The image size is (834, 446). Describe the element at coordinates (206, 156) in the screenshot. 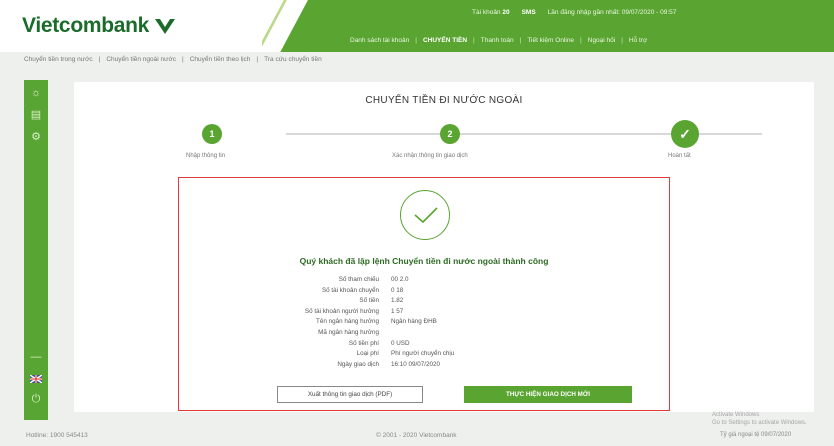

I see `step-1-label: Nhập thông tin` at that location.